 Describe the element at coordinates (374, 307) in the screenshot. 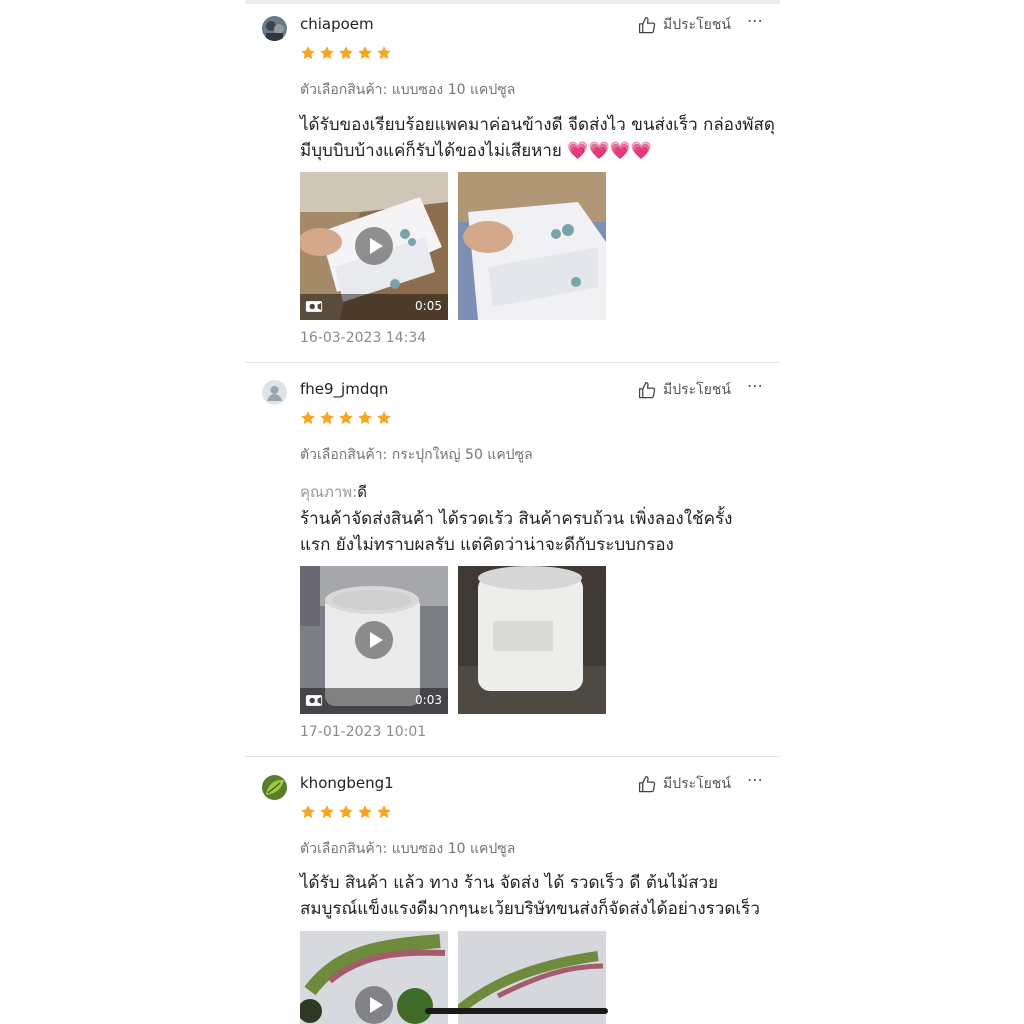

I see `video-info-bar: 0:05` at that location.